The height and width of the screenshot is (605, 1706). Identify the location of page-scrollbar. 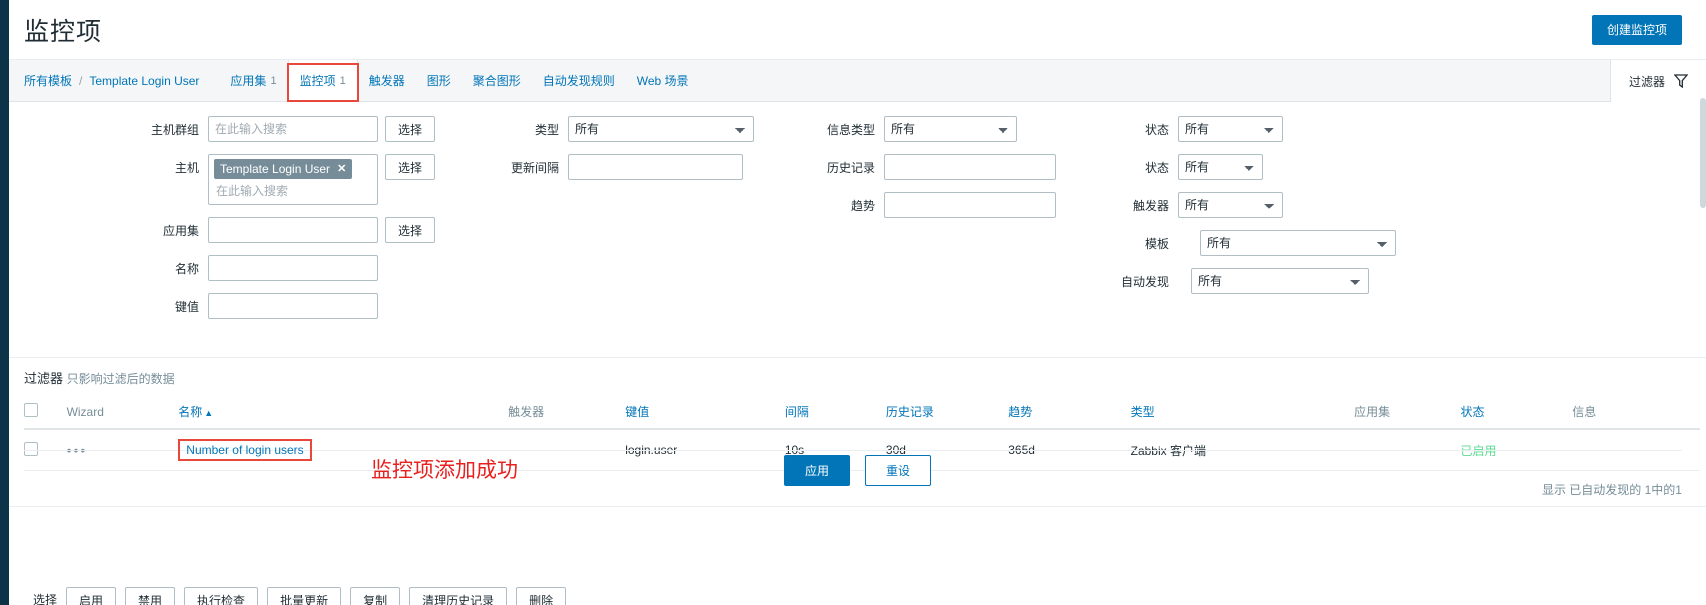
(1703, 153).